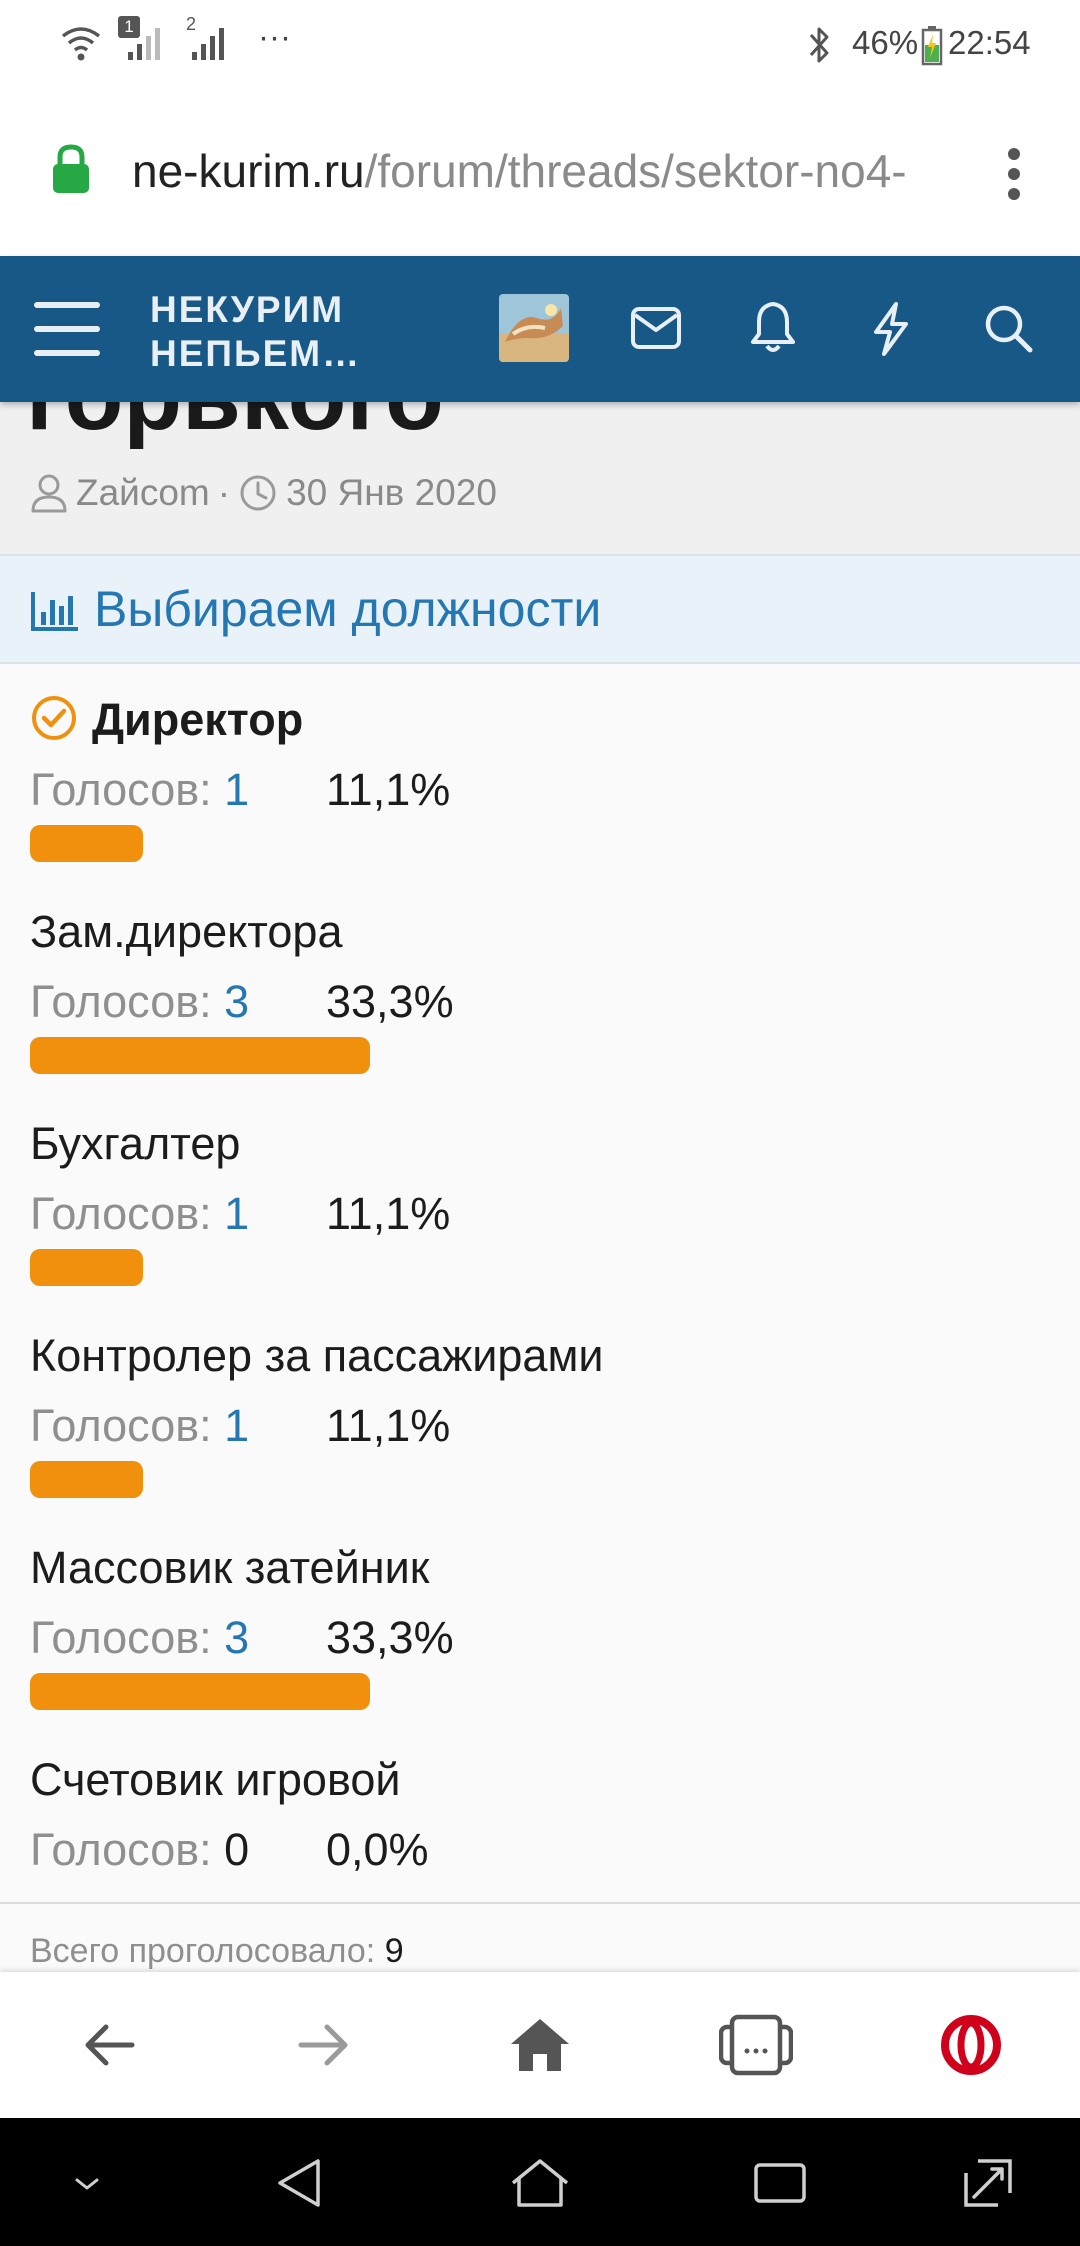  What do you see at coordinates (215, 1779) in the screenshot?
I see `option-label: Счетовик игровой` at bounding box center [215, 1779].